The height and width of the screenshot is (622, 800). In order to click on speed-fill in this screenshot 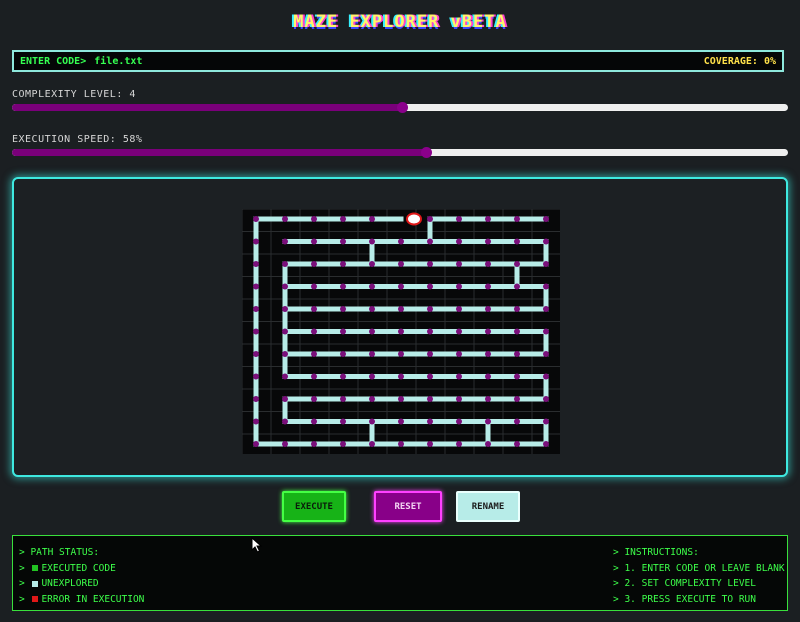, I will do `click(219, 152)`.